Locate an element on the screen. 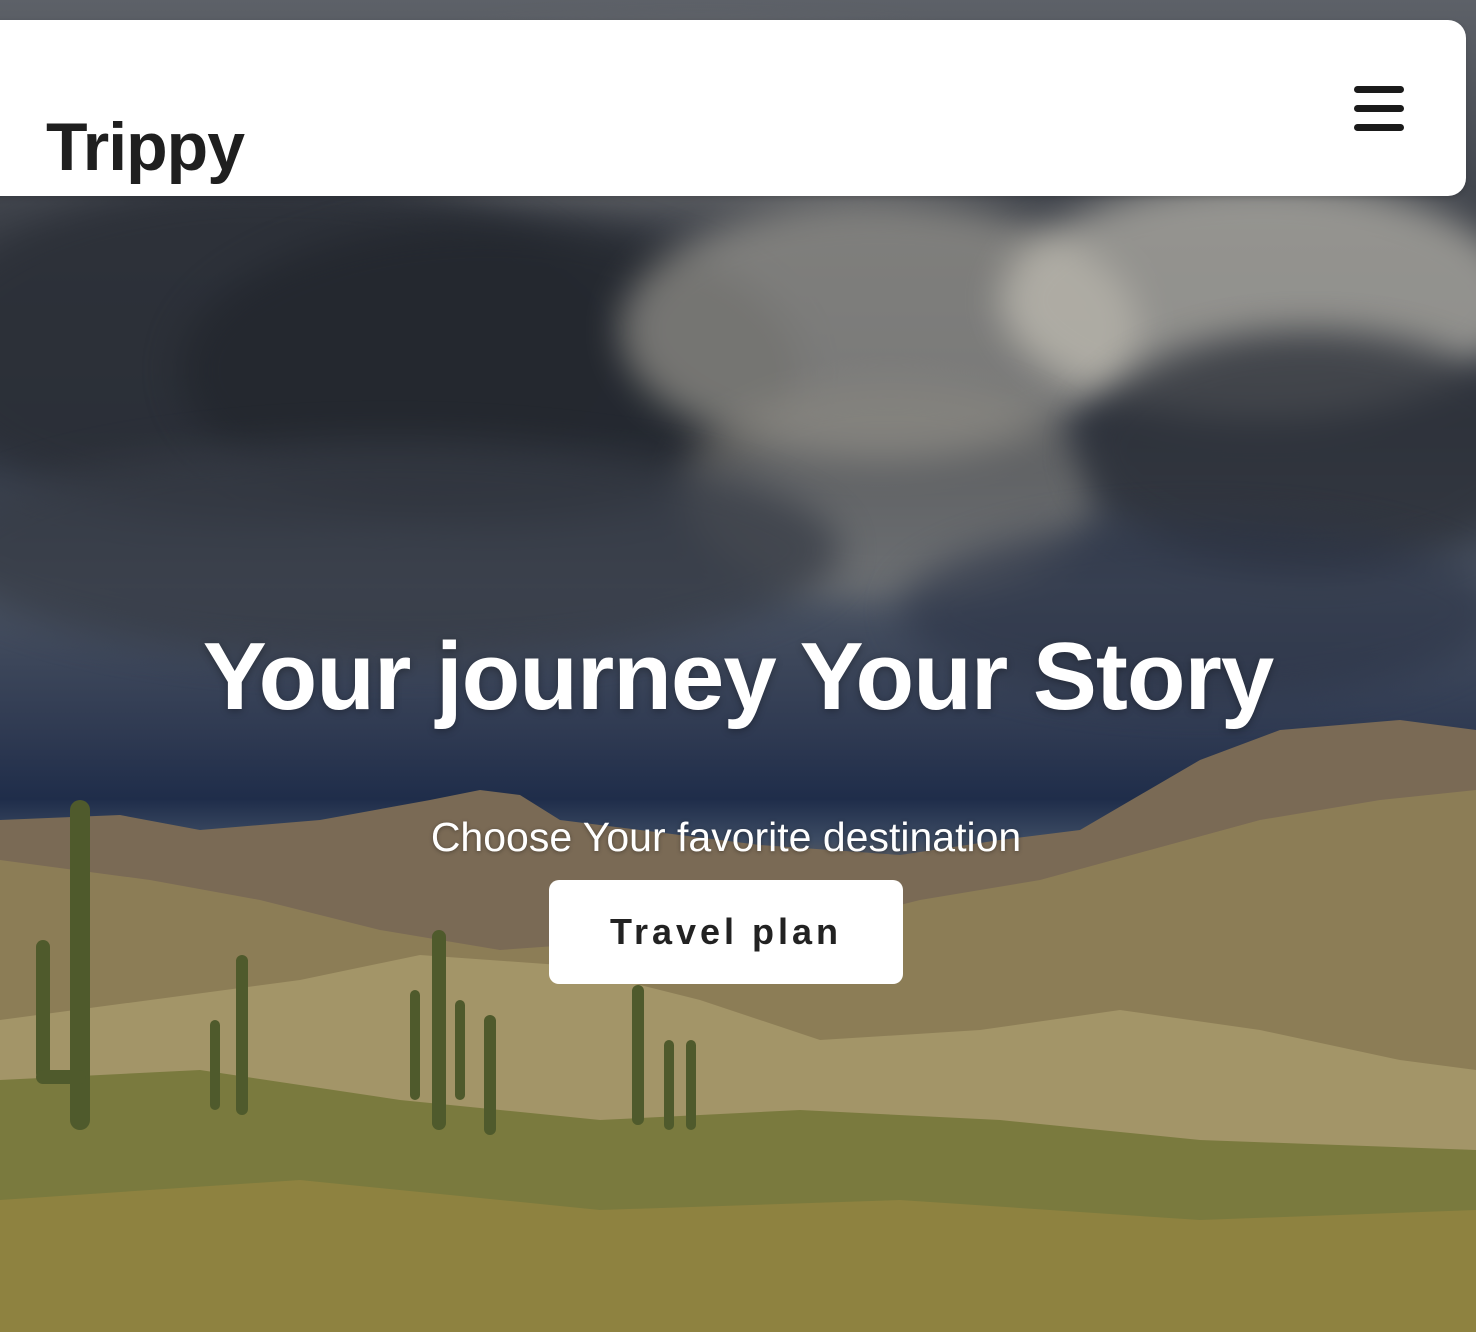  navbar: Trippy is located at coordinates (733, 108).